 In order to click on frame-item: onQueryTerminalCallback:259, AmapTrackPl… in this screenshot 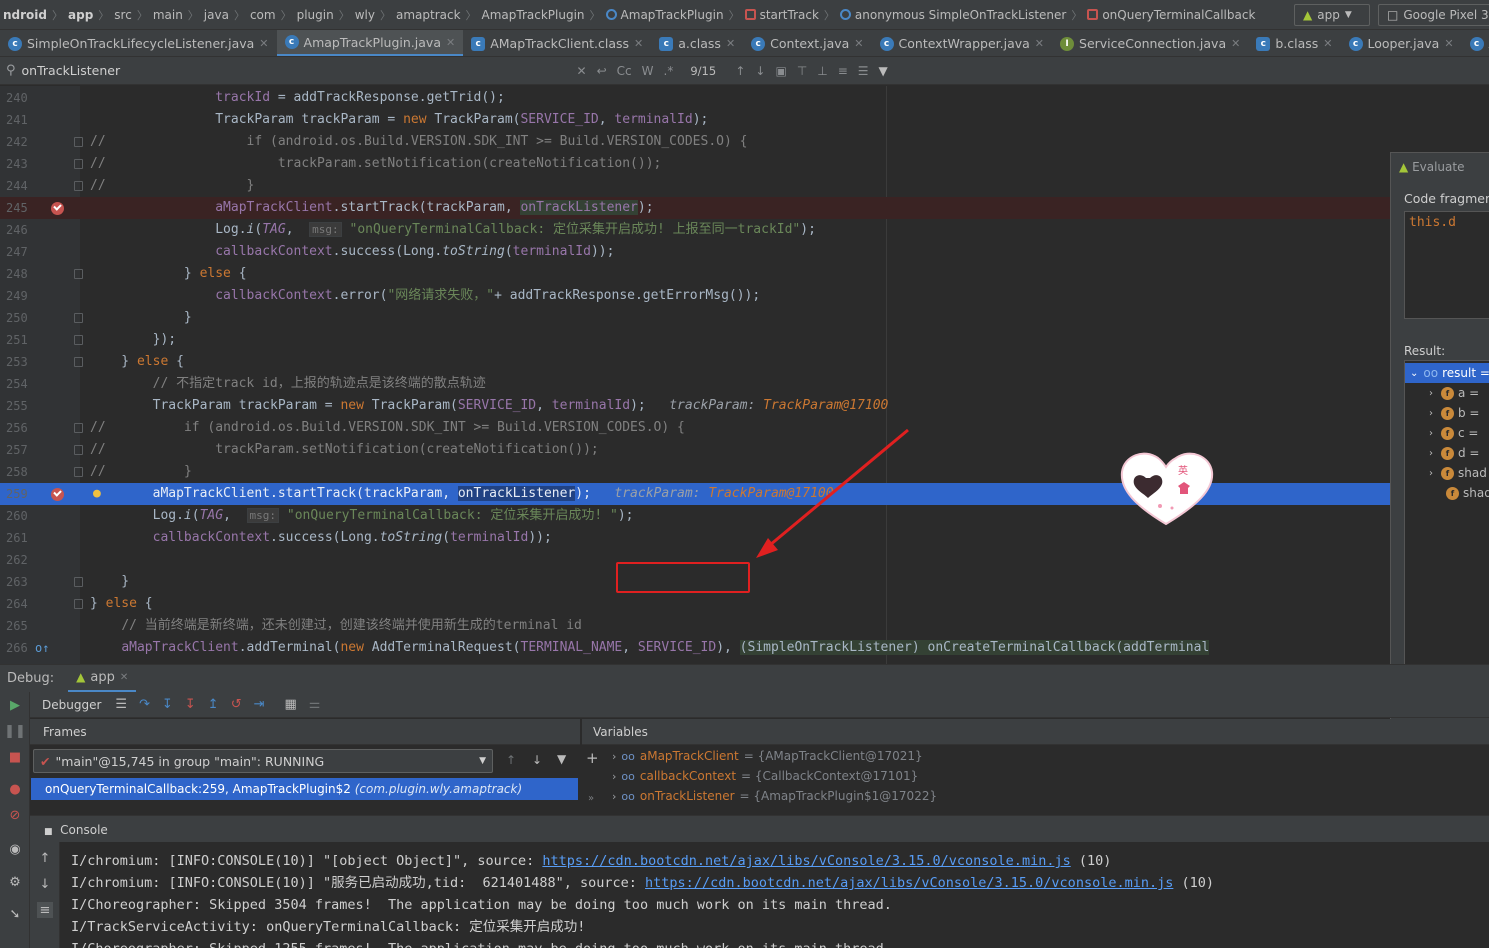, I will do `click(304, 789)`.